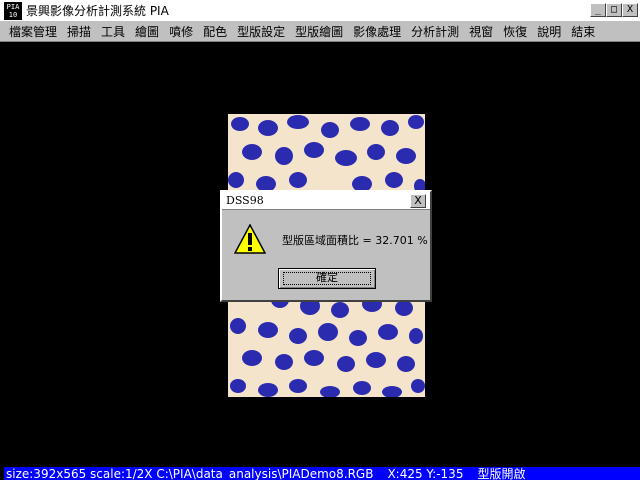 Image resolution: width=640 pixels, height=480 pixels. What do you see at coordinates (418, 201) in the screenshot?
I see `dialog-close-button: X` at bounding box center [418, 201].